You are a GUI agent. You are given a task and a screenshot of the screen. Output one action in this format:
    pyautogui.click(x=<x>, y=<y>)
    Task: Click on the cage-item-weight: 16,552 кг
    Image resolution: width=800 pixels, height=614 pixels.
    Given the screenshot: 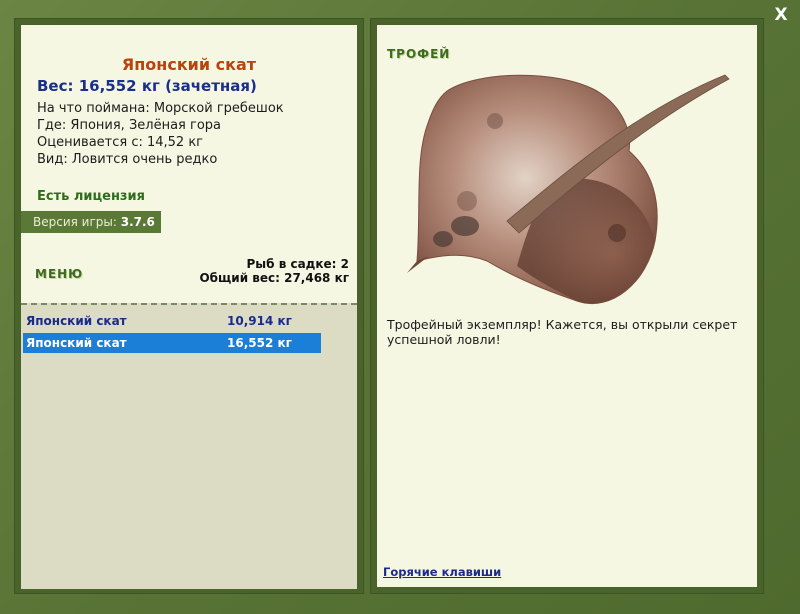 What is the action you would take?
    pyautogui.click(x=259, y=343)
    